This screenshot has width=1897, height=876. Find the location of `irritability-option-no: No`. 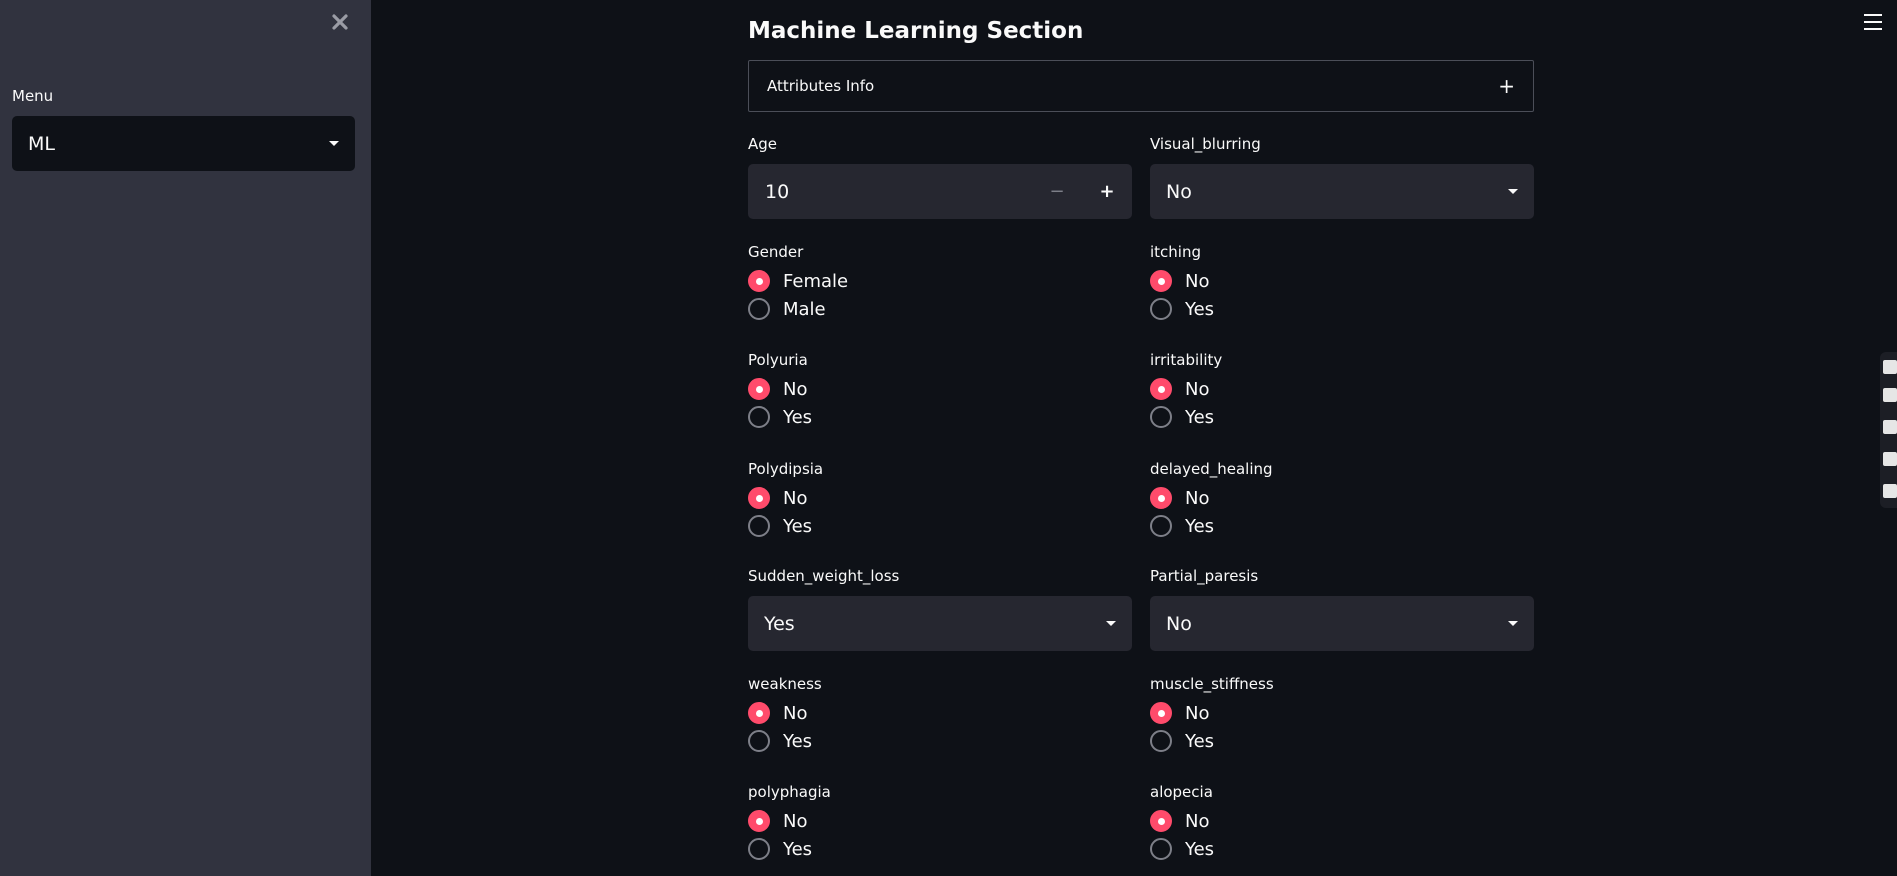

irritability-option-no: No is located at coordinates (1342, 389).